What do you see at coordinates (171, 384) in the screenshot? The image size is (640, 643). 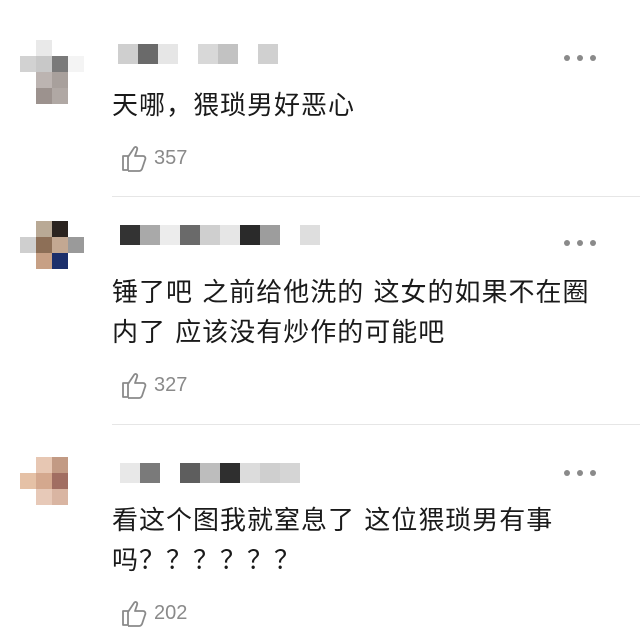 I see `like-count: 327` at bounding box center [171, 384].